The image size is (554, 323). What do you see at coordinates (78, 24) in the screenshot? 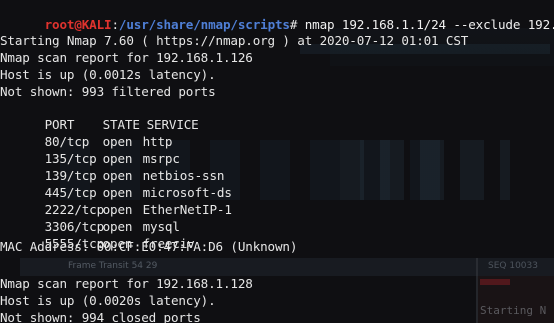
I see `prompt-user-host: root@KALI` at bounding box center [78, 24].